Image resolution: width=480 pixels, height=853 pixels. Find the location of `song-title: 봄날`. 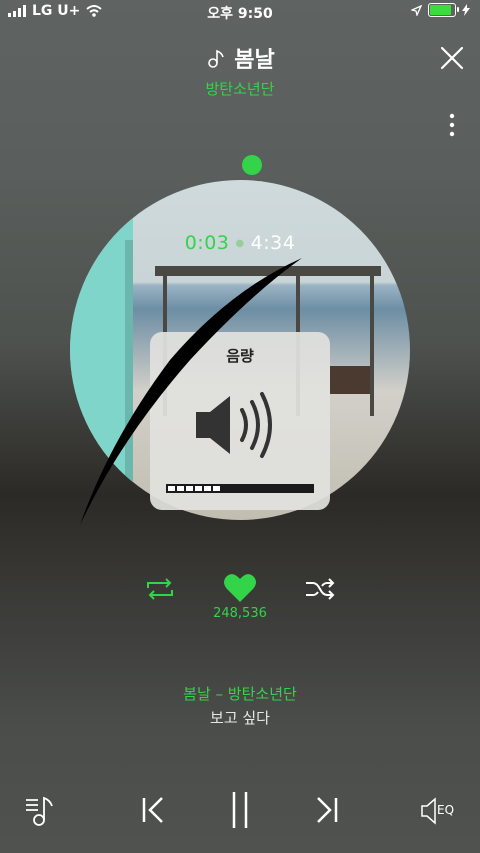

song-title: 봄날 is located at coordinates (254, 60).